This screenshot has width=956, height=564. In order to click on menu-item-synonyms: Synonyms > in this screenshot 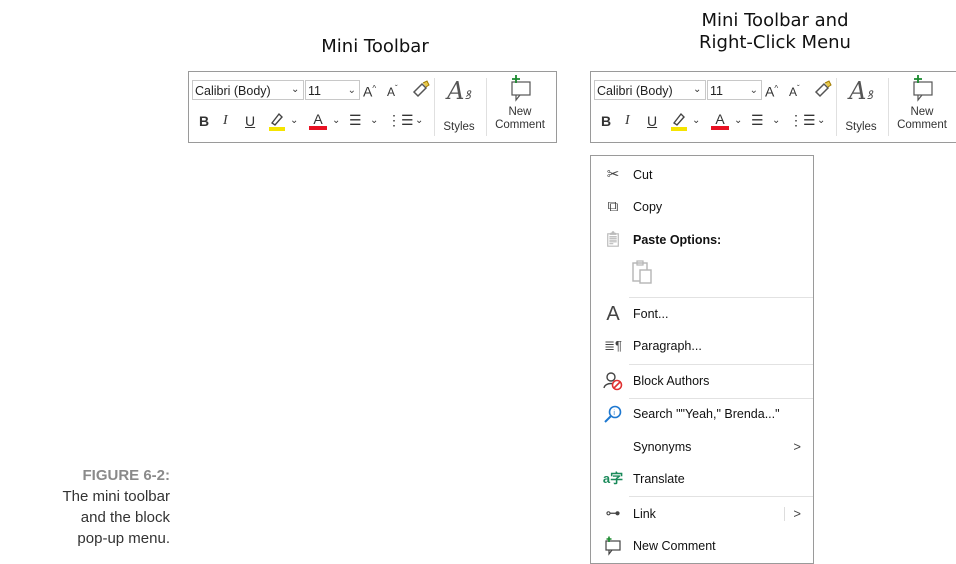, I will do `click(702, 447)`.